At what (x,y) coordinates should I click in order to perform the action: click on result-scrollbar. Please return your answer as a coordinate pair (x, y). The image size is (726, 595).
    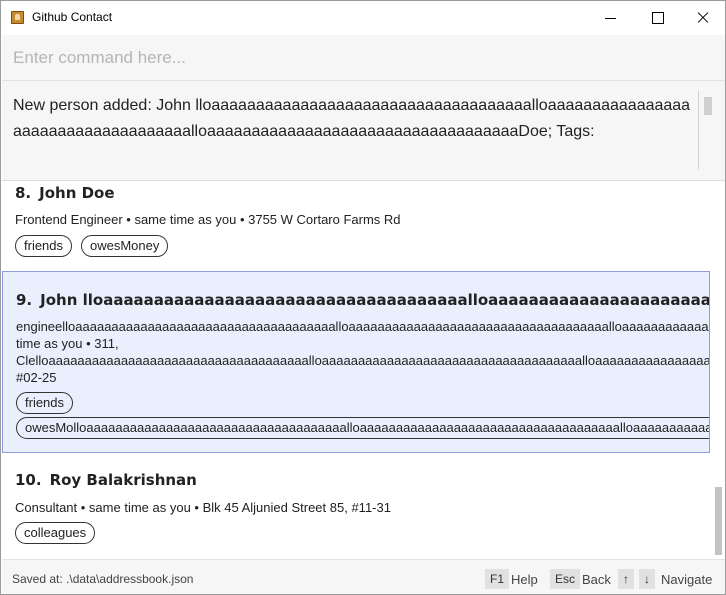
    Looking at the image, I should click on (705, 130).